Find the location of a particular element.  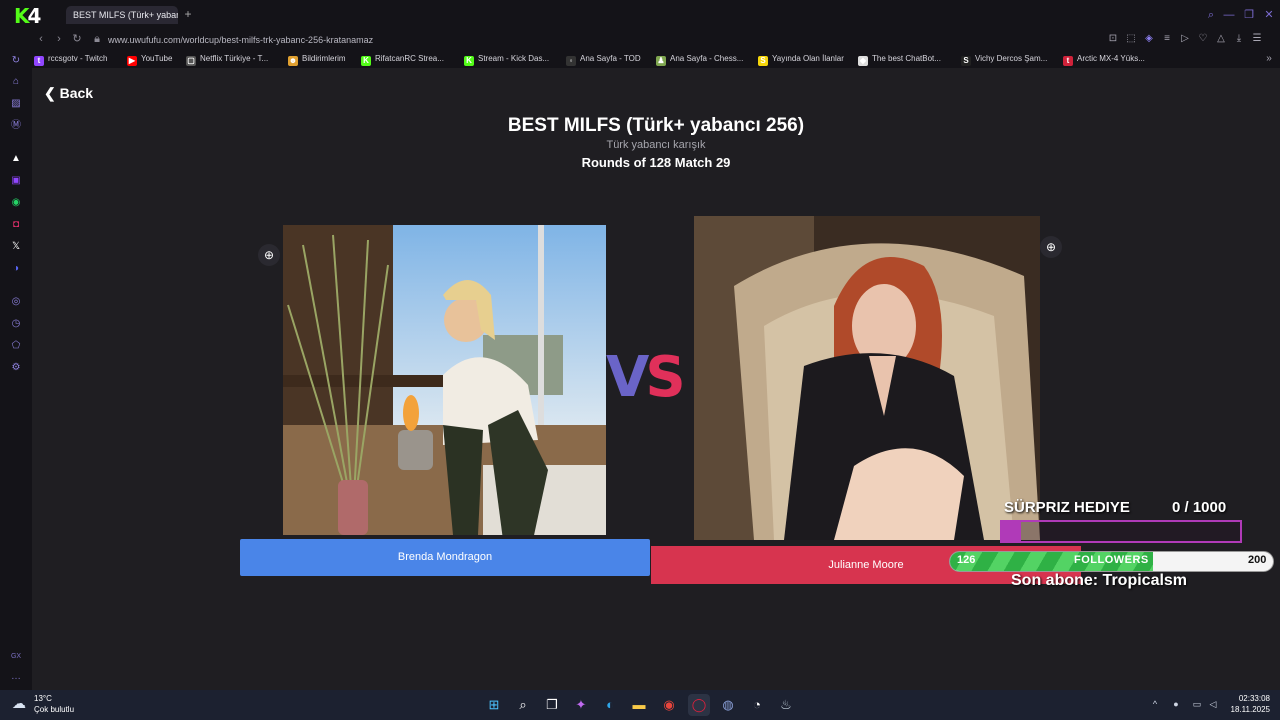

gift-goal-fill is located at coordinates (1012, 531).